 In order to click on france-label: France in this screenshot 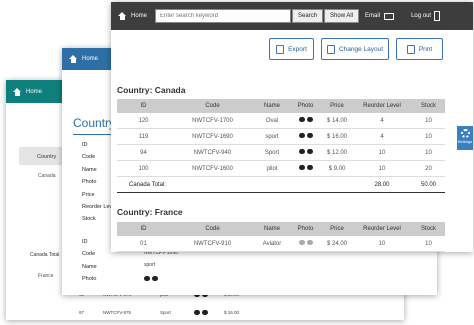, I will do `click(46, 276)`.